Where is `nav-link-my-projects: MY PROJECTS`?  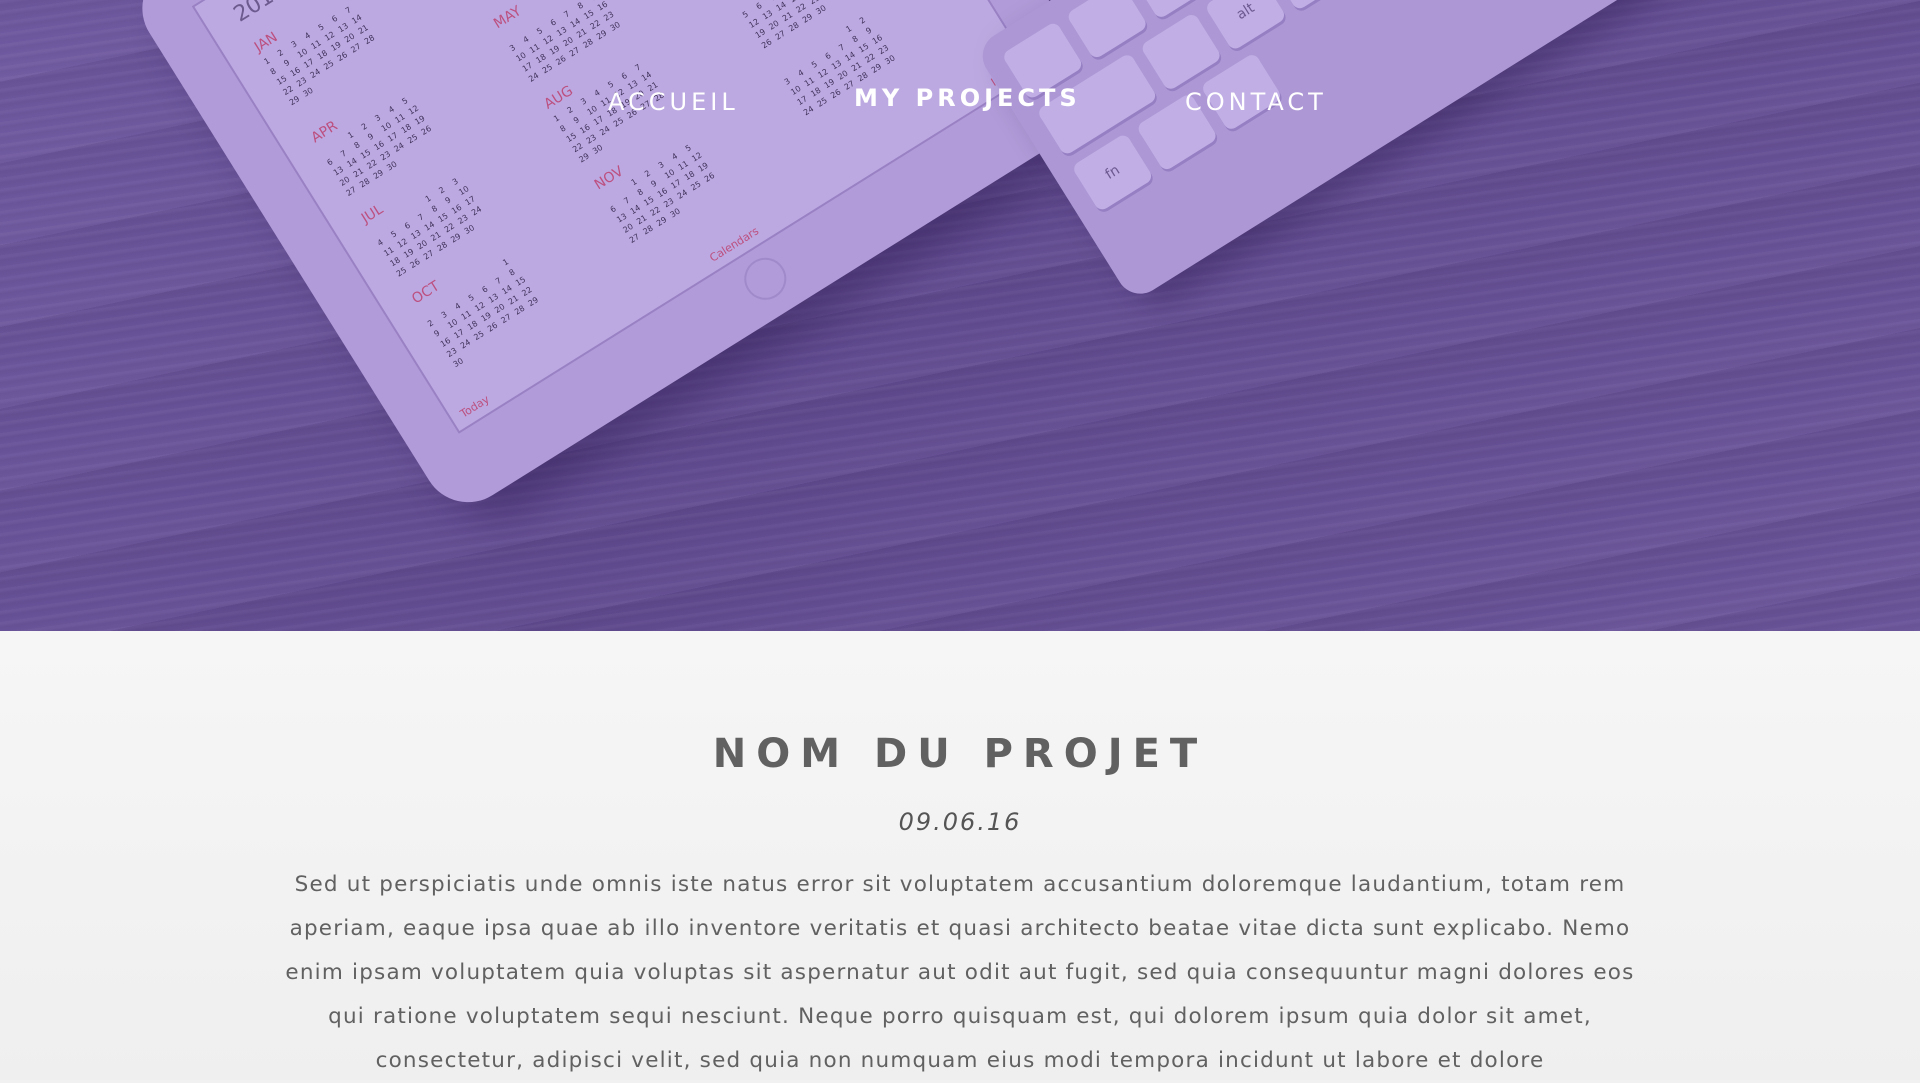 nav-link-my-projects: MY PROJECTS is located at coordinates (967, 98).